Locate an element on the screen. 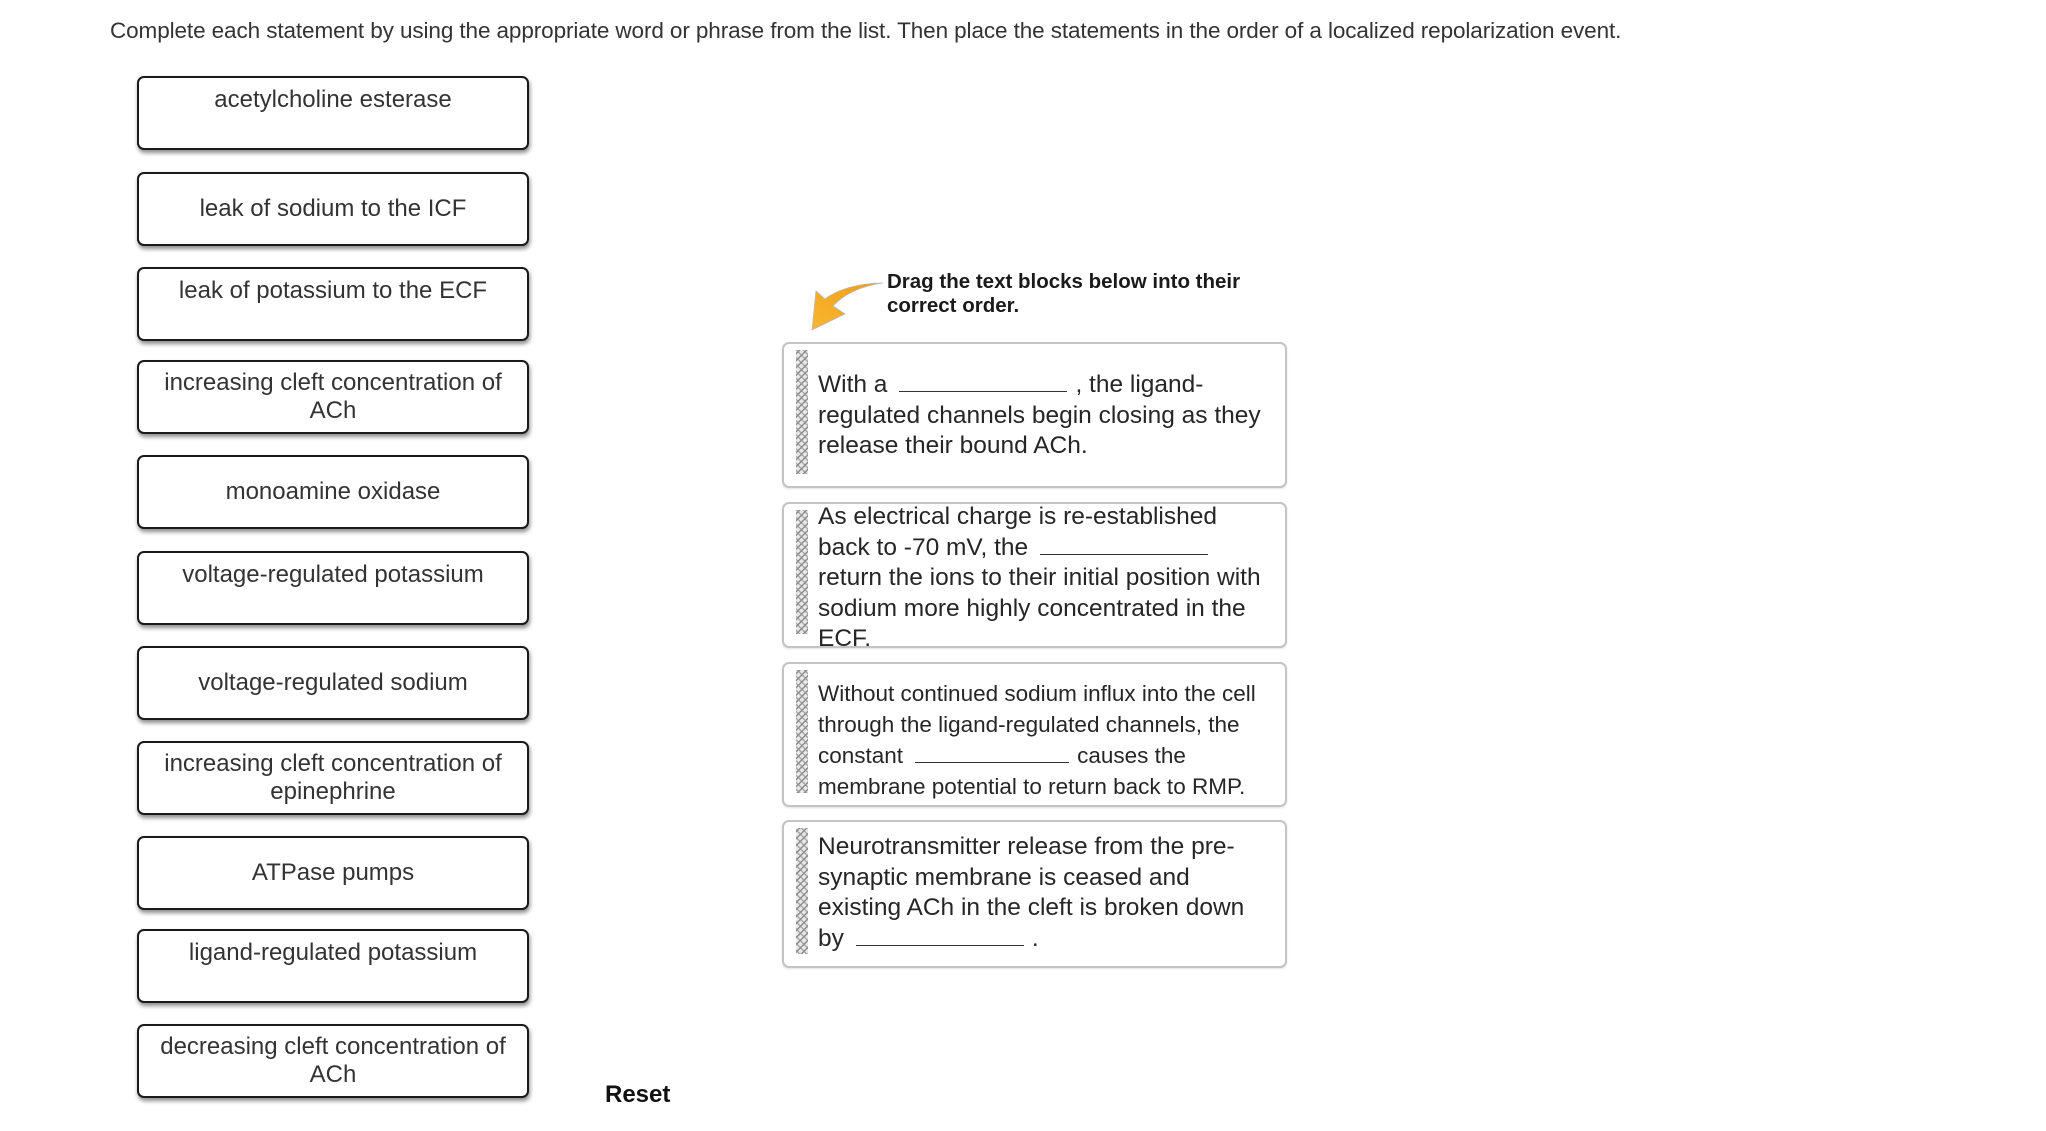  label-chip: monoamine oxidase is located at coordinates (333, 492).